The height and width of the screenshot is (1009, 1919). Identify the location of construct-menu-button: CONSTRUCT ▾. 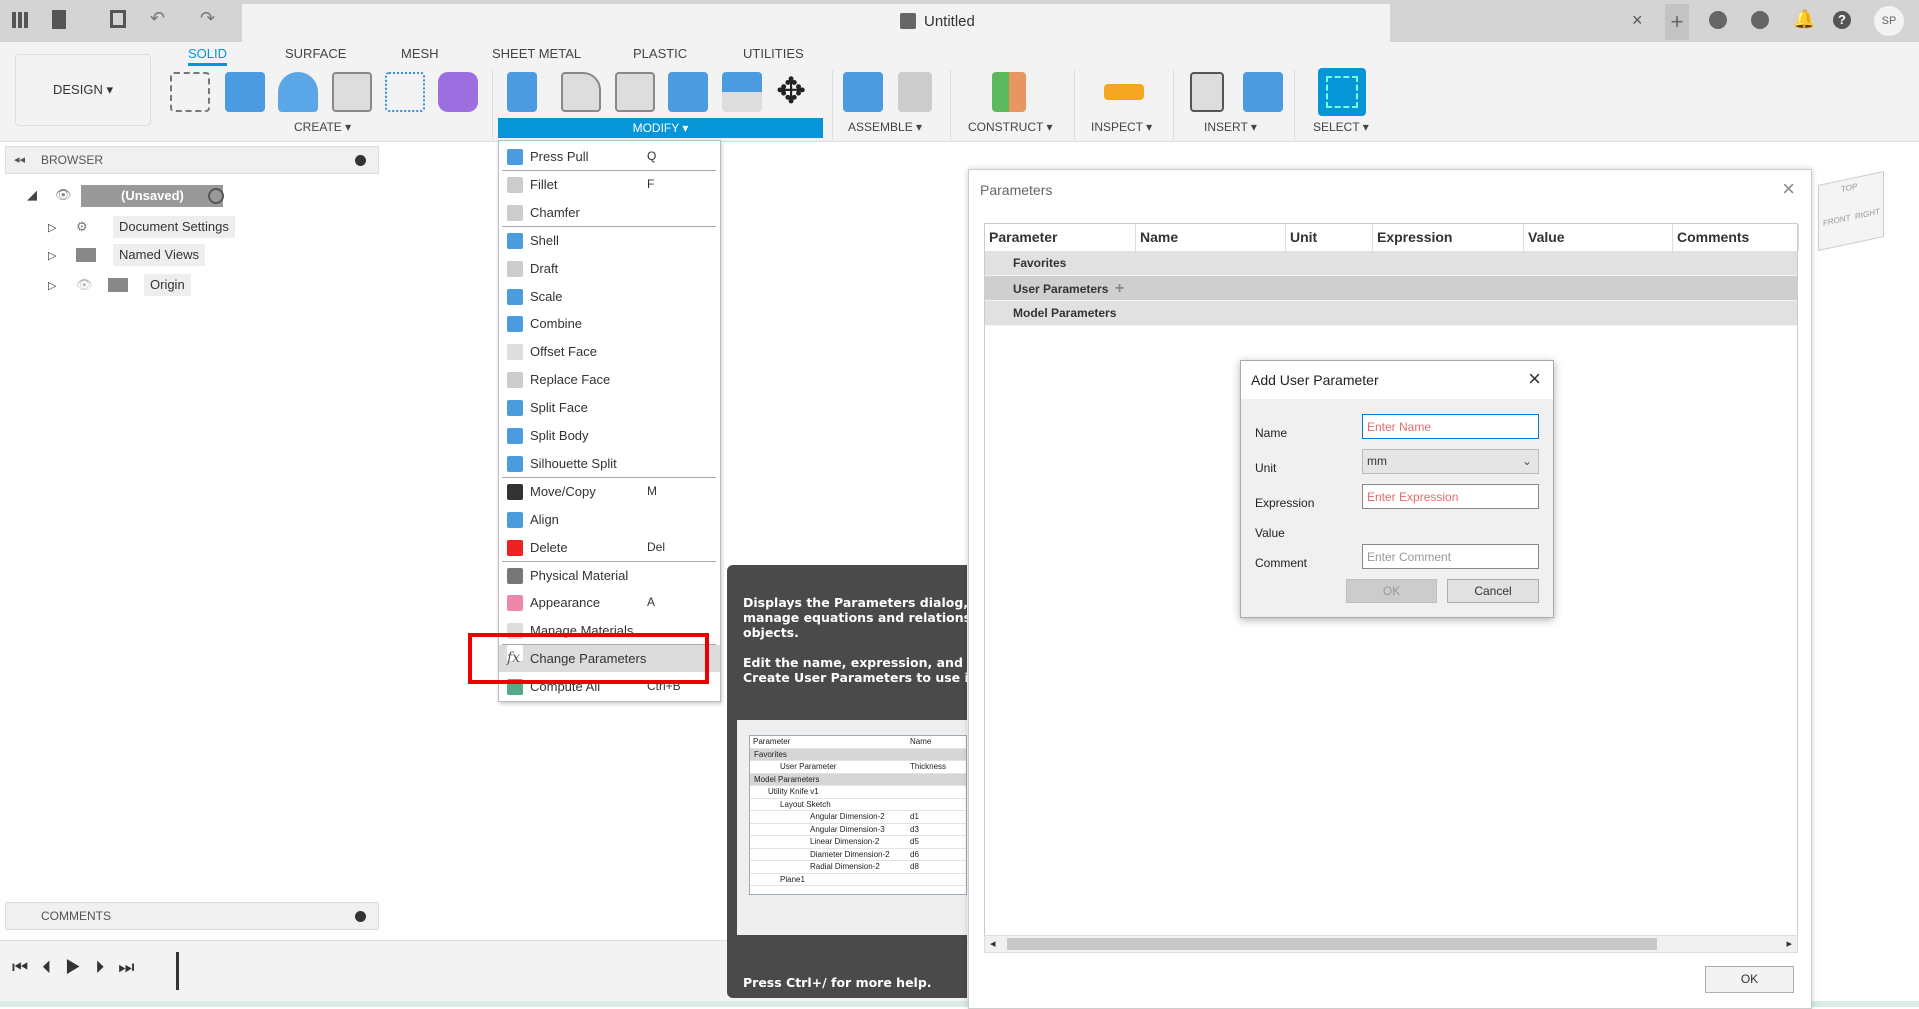
(1010, 127).